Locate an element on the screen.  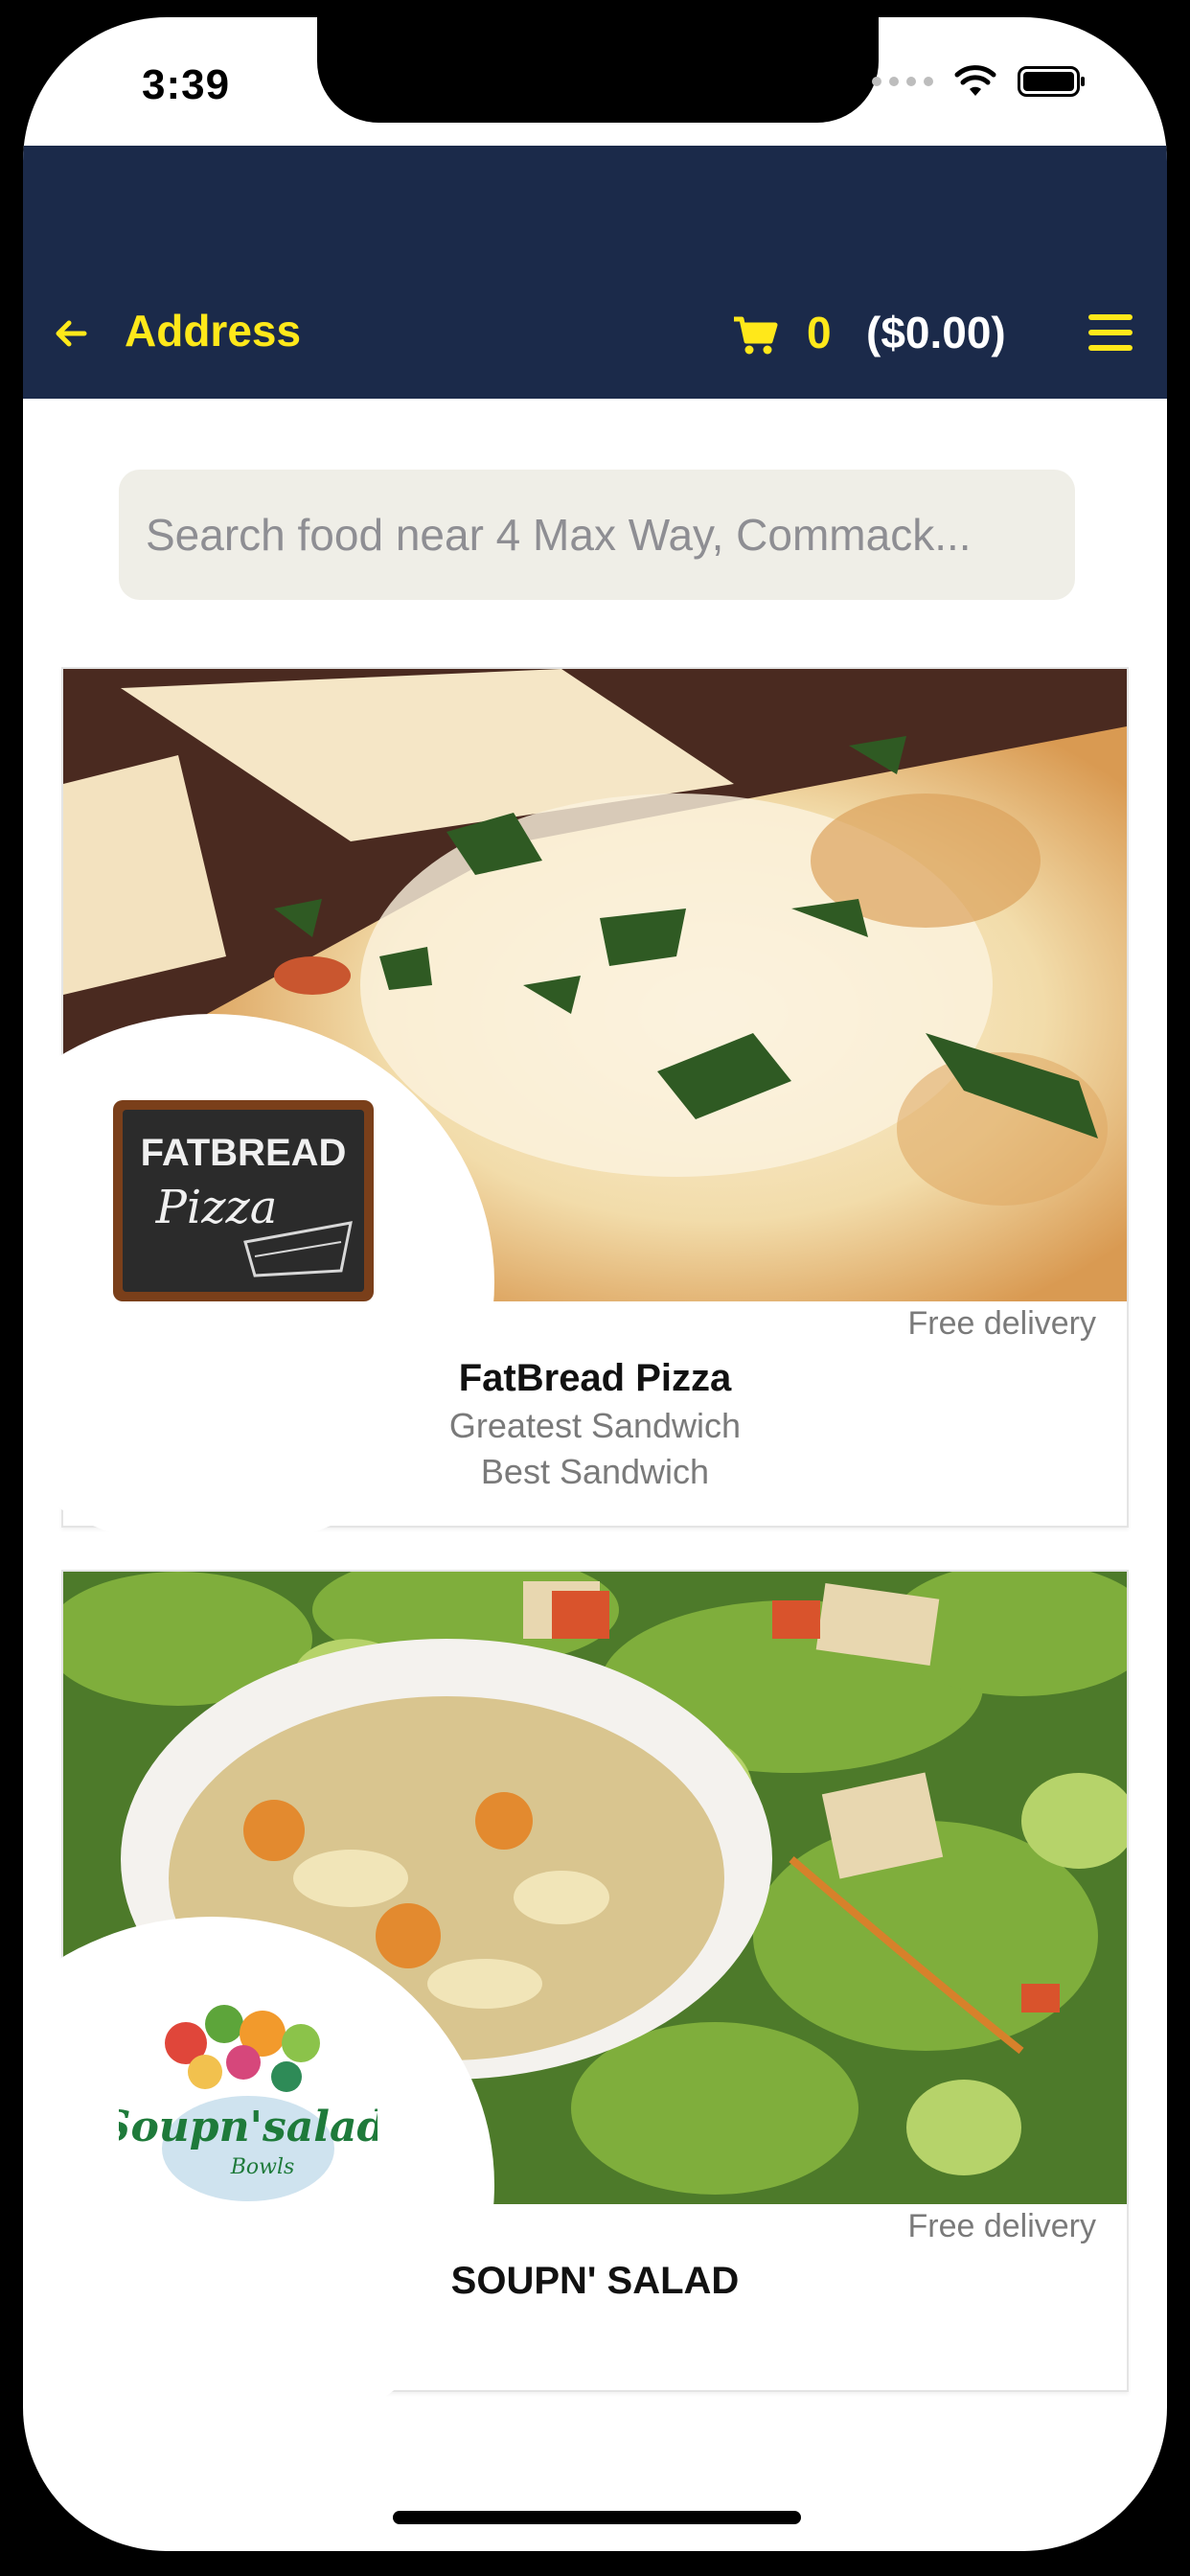
arrow-left-icon is located at coordinates (71, 333).